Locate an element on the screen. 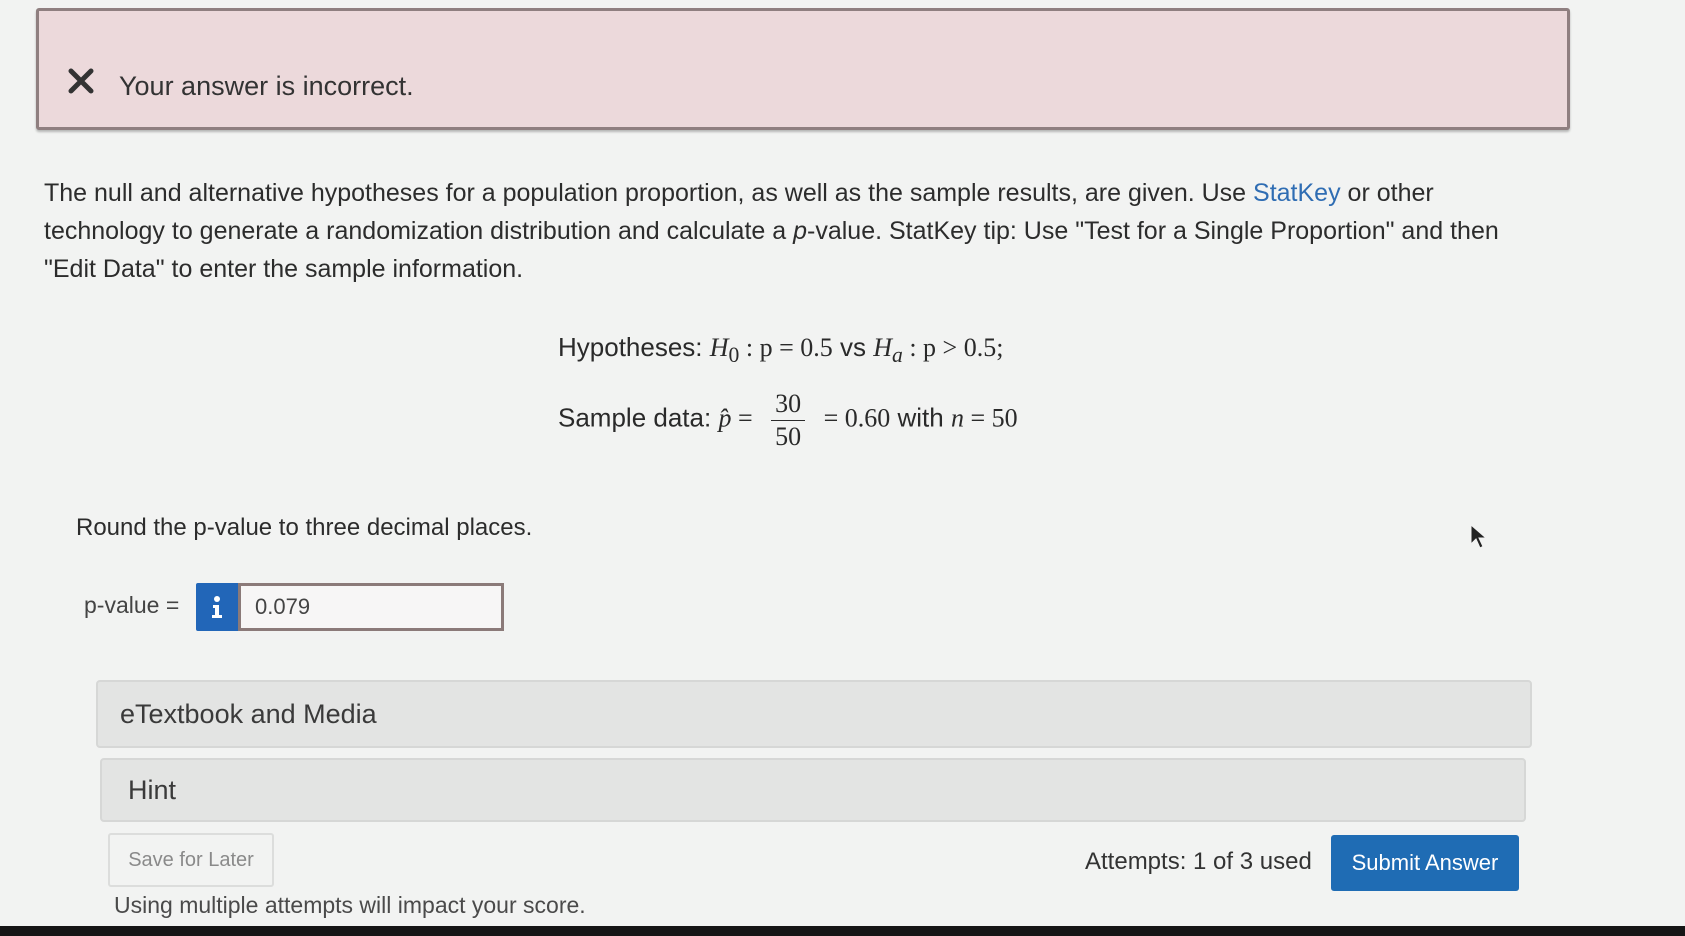  screen-bottom-edge is located at coordinates (842, 931).